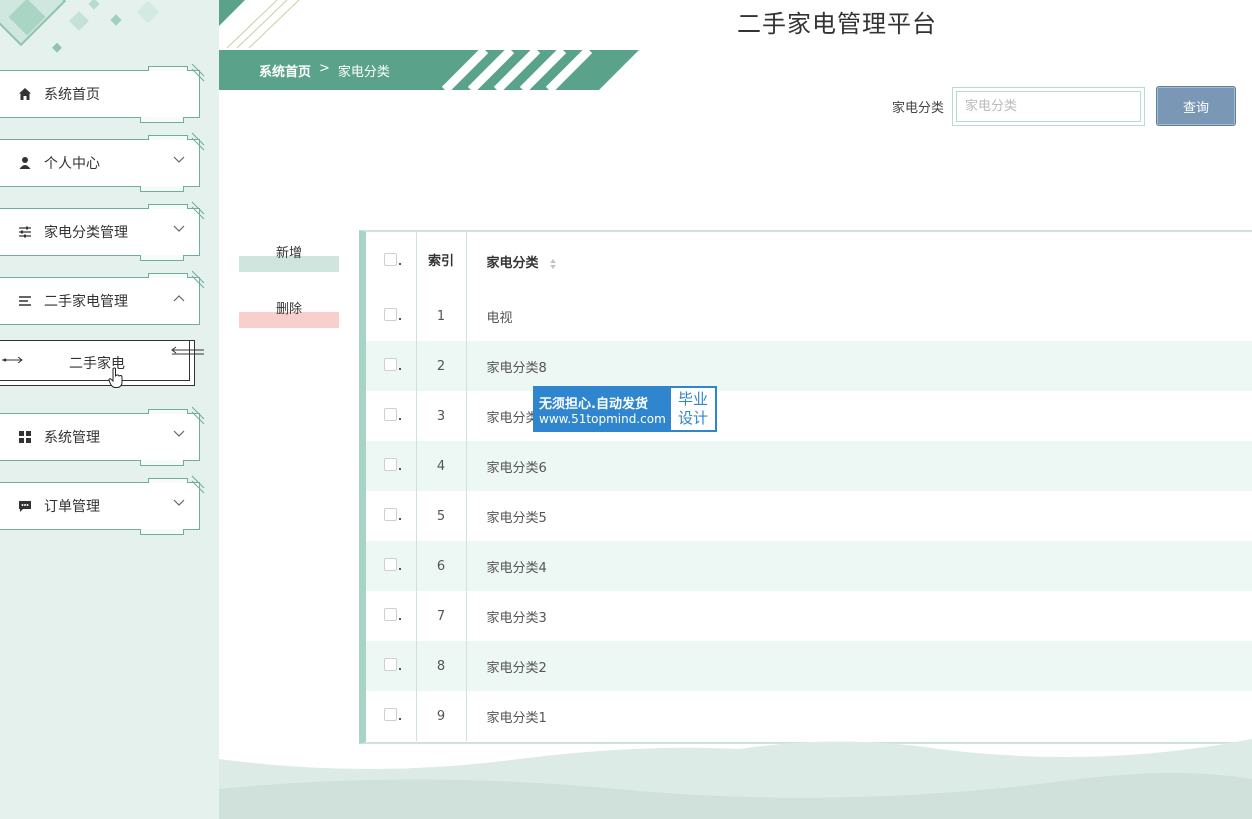 The height and width of the screenshot is (819, 1252). I want to click on sidebar-item-label: 订单管理, so click(72, 507).